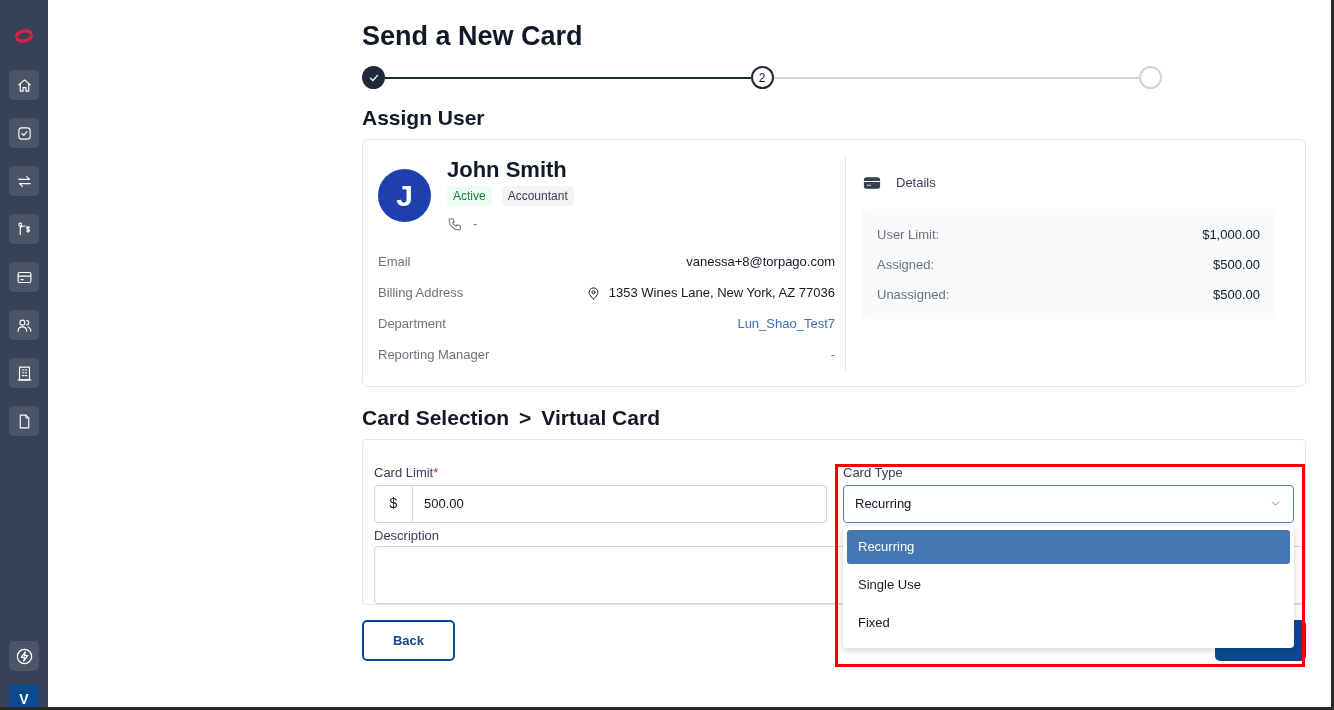 This screenshot has width=1334, height=710. What do you see at coordinates (537, 196) in the screenshot?
I see `role-badge: Accountant` at bounding box center [537, 196].